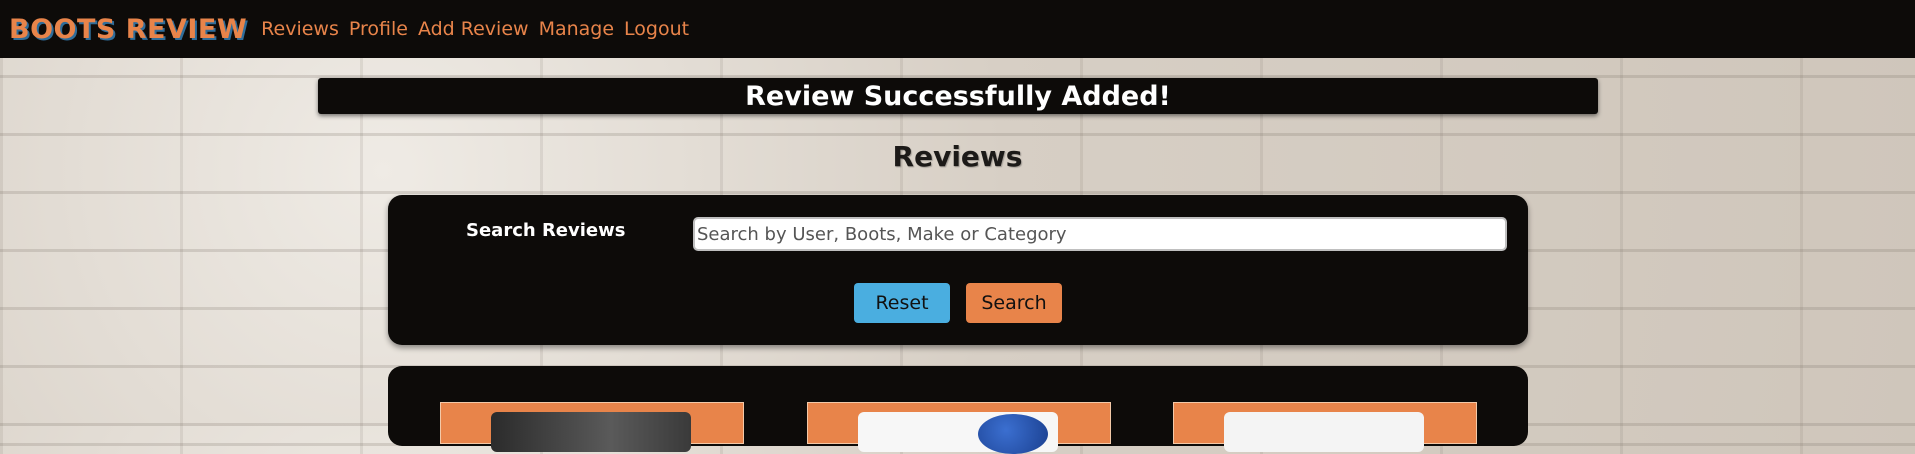  What do you see at coordinates (378, 29) in the screenshot?
I see `nav-link-profile: Profile` at bounding box center [378, 29].